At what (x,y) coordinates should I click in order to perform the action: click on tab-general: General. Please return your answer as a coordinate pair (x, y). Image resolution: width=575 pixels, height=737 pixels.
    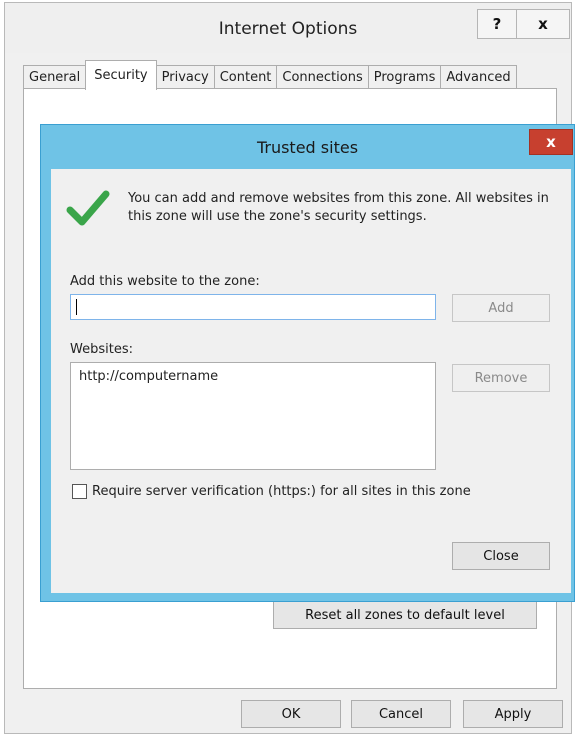
    Looking at the image, I should click on (55, 77).